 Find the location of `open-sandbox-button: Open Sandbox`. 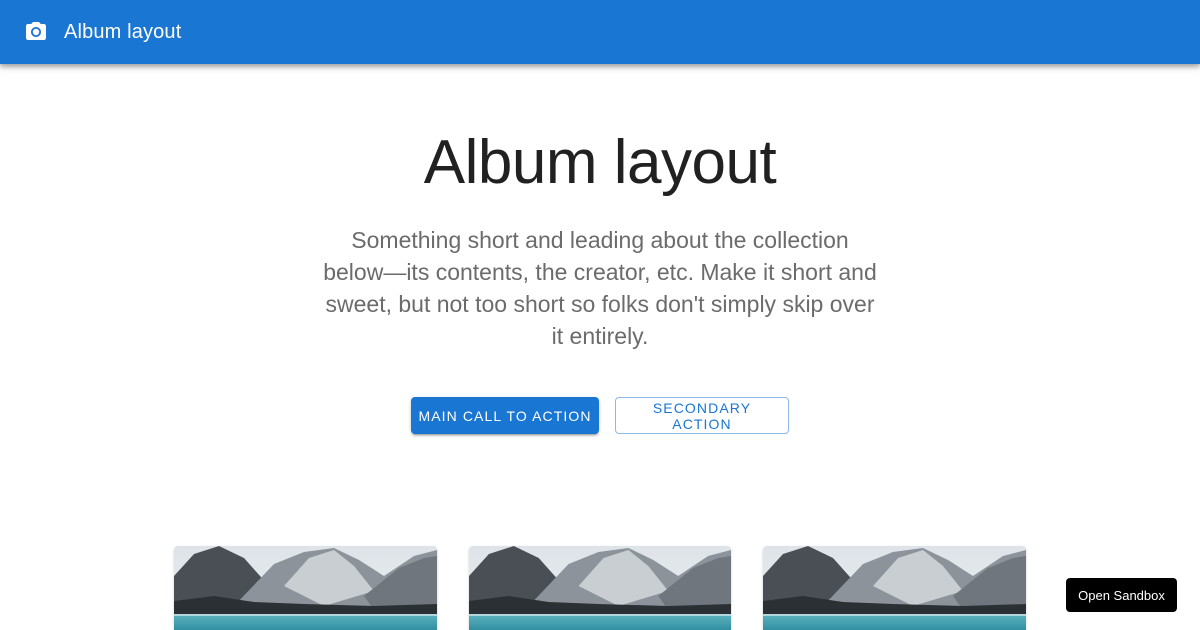

open-sandbox-button: Open Sandbox is located at coordinates (1121, 595).